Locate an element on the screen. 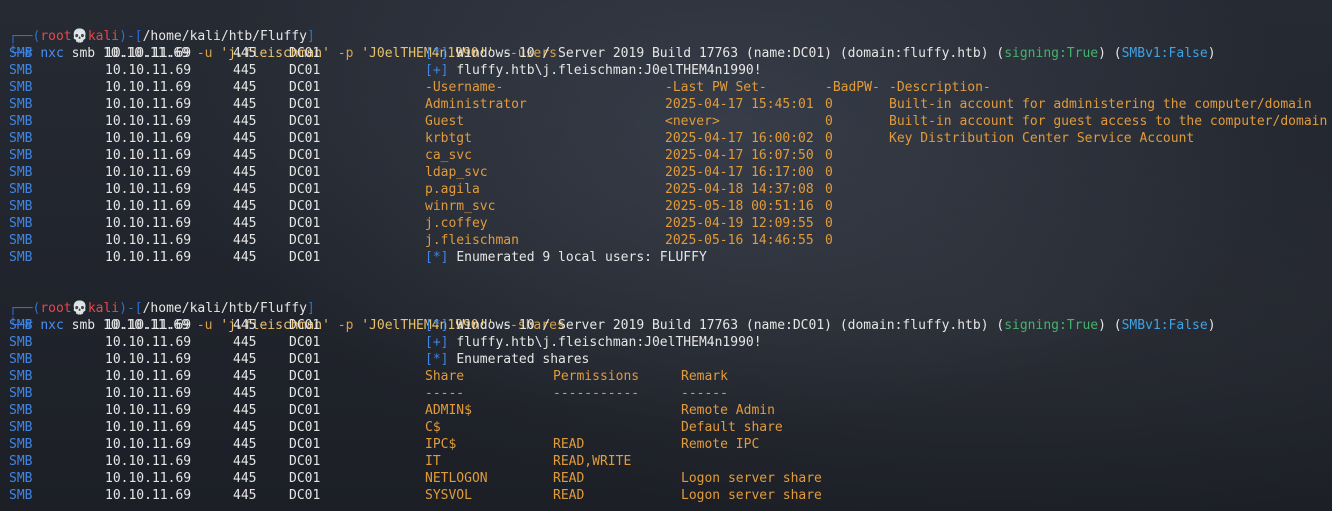 Image resolution: width=1332 pixels, height=511 pixels. user-name: winrm_svc is located at coordinates (460, 206).